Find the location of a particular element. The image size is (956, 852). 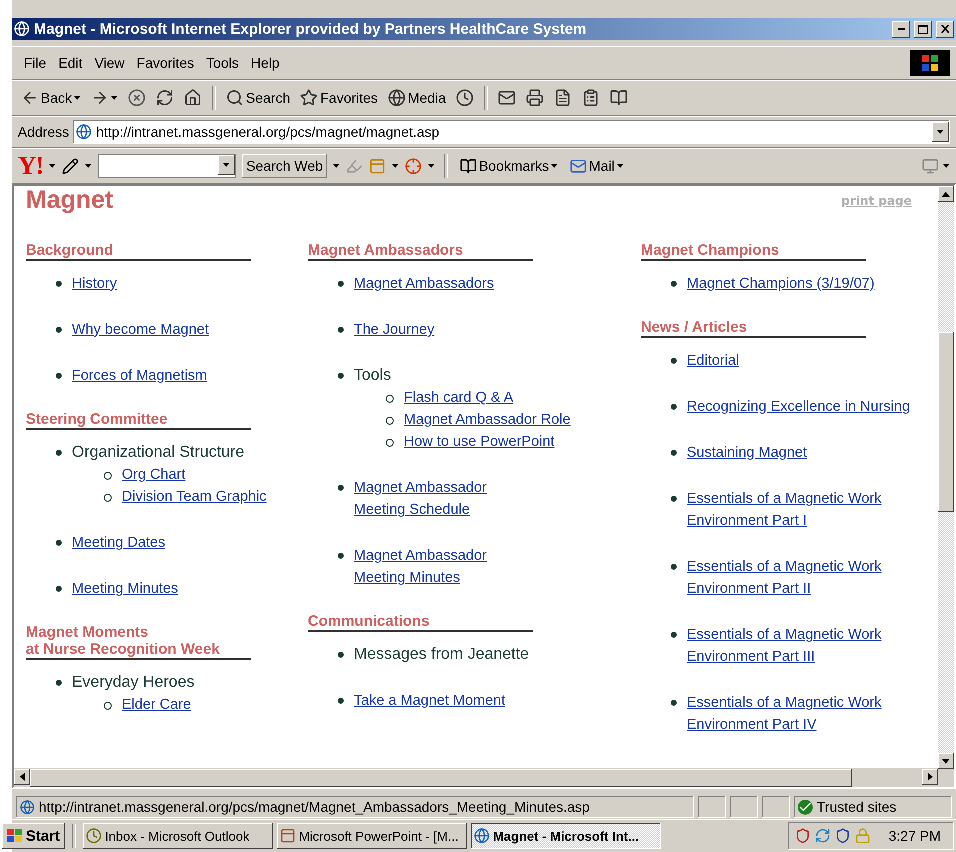

page-link: Magnet Ambassador Meeting Minutes is located at coordinates (420, 567).